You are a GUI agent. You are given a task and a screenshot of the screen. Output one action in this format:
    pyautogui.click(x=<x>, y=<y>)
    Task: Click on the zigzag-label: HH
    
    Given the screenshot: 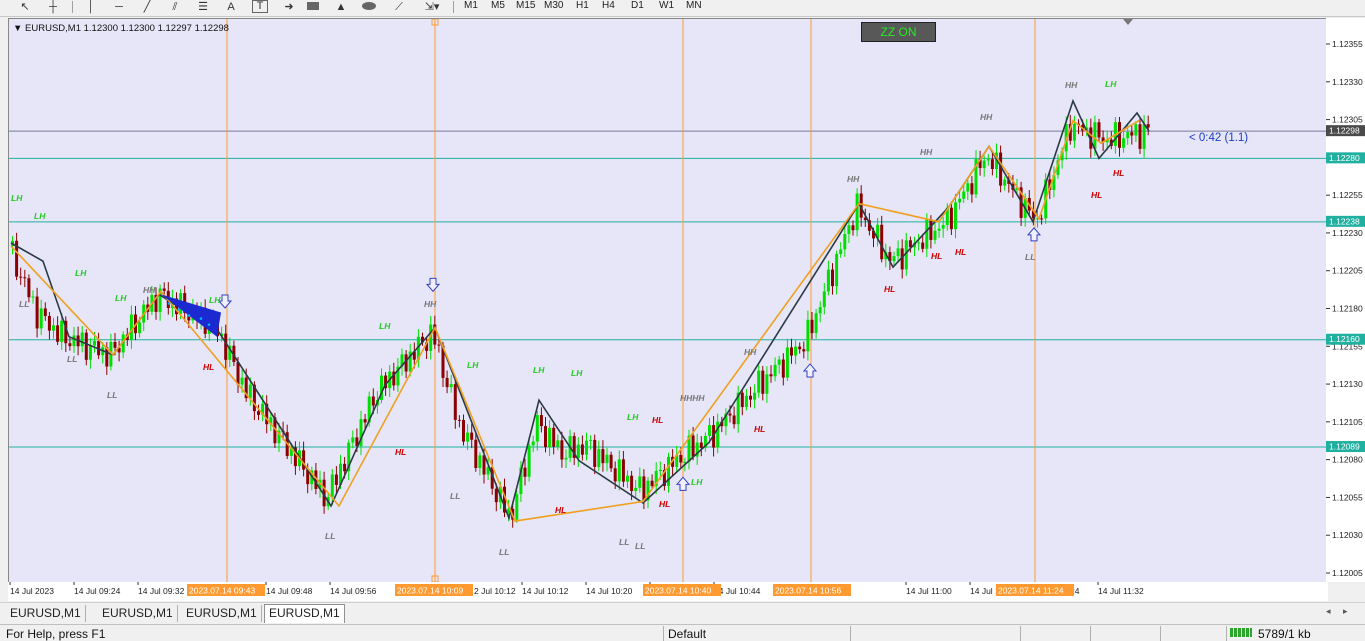 What is the action you would take?
    pyautogui.click(x=853, y=179)
    